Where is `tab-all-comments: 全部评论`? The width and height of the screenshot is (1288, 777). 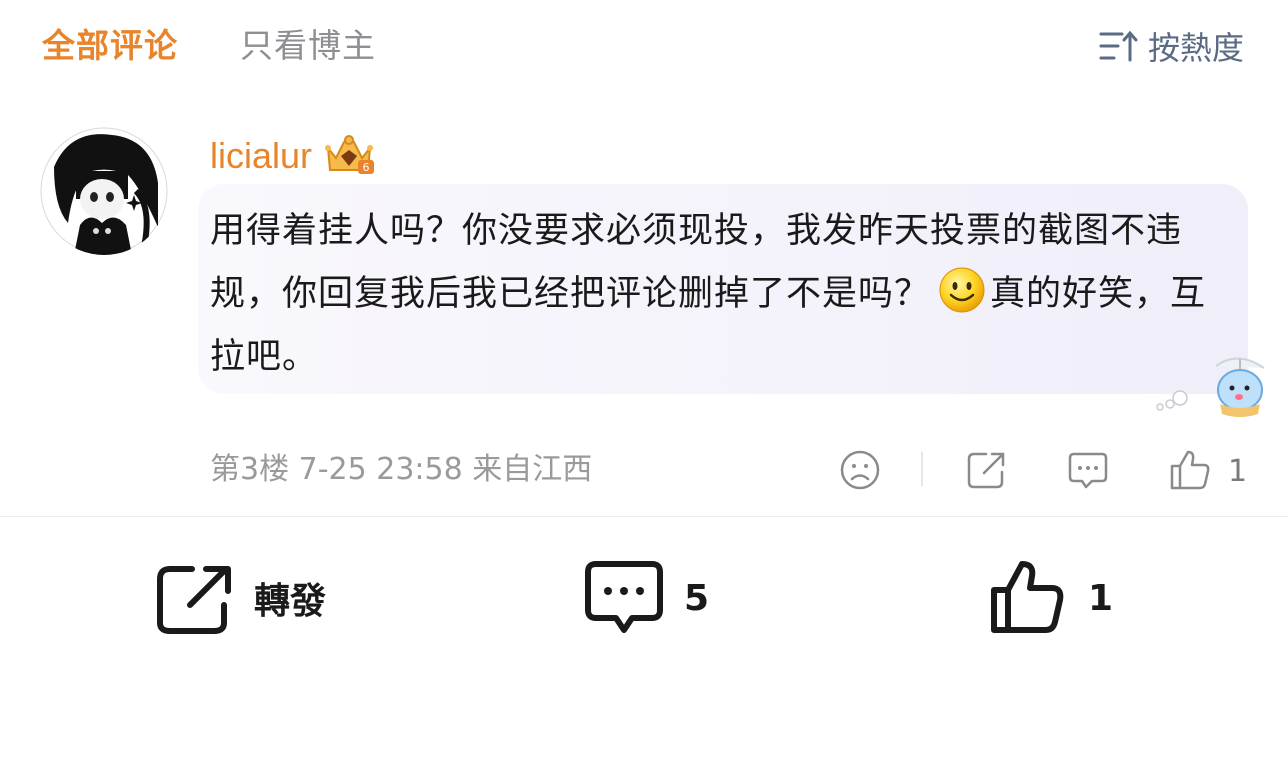 tab-all-comments: 全部评论 is located at coordinates (110, 46).